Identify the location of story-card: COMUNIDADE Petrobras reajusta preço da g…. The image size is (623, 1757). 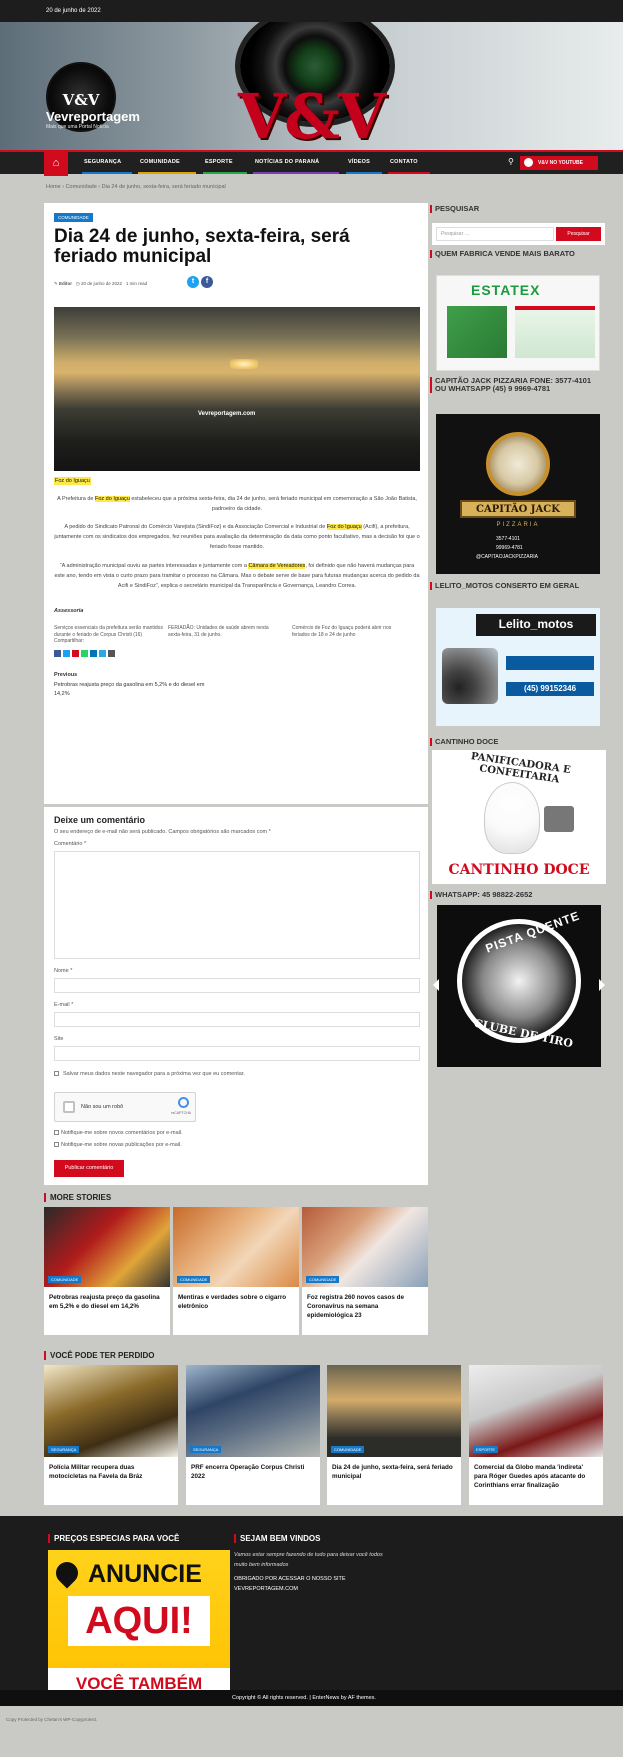
(107, 1271).